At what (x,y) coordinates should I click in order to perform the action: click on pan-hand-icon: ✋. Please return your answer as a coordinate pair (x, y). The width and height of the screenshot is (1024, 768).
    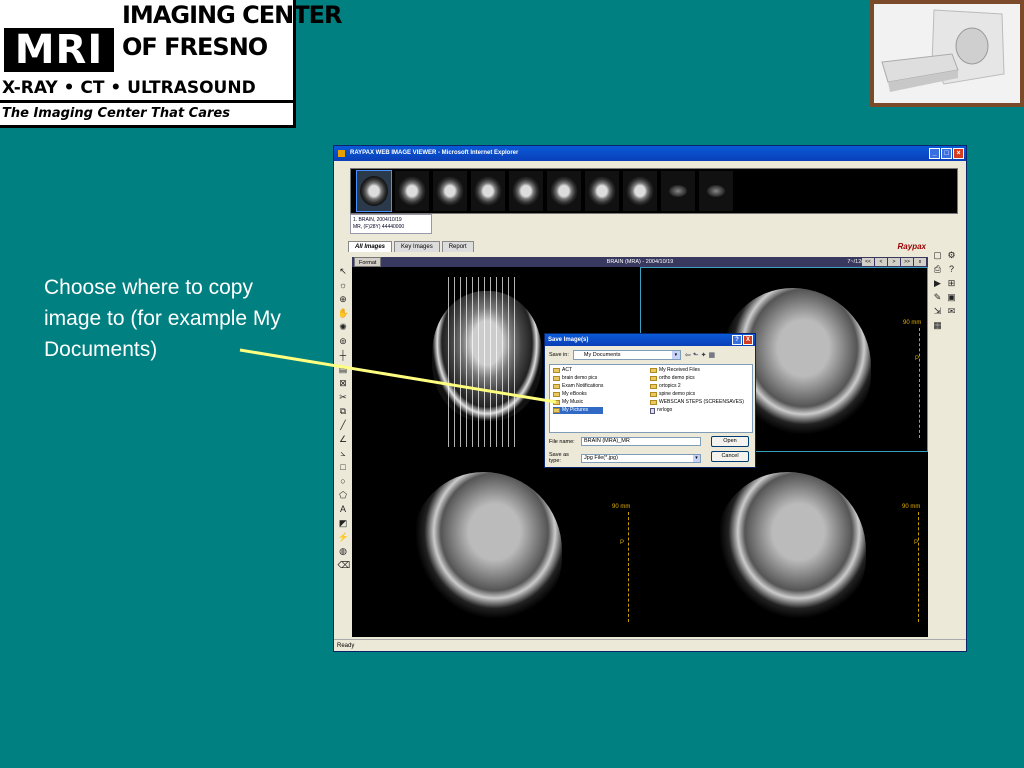
    Looking at the image, I should click on (343, 313).